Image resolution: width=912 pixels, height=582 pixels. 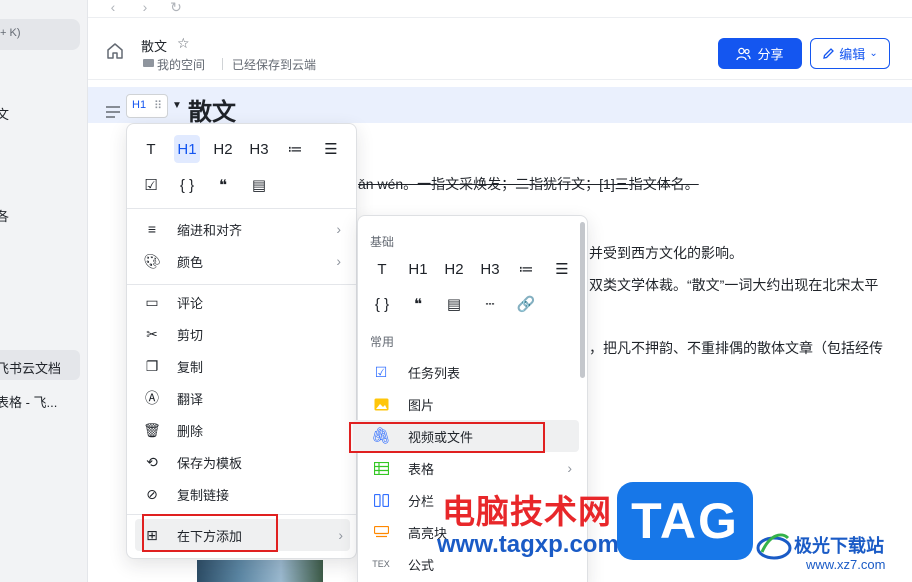 I want to click on paragraph-line: 并受到西方文化的影响。, so click(x=666, y=253).